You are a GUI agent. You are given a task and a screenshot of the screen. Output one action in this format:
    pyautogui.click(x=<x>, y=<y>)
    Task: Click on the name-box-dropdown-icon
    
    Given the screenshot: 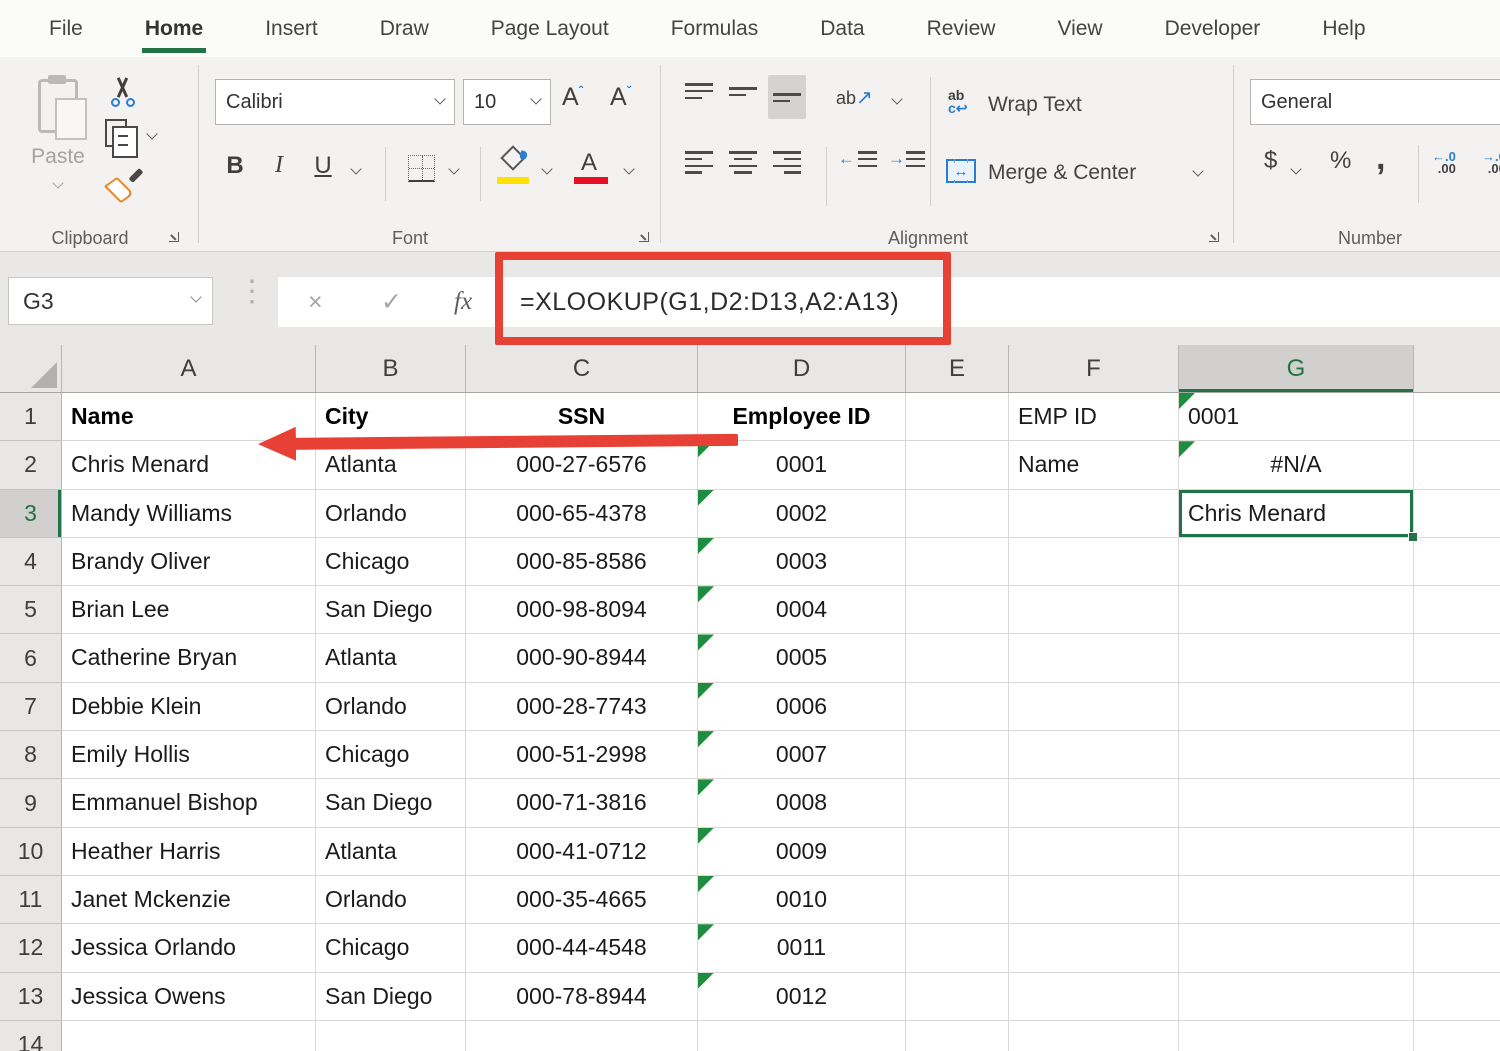 What is the action you would take?
    pyautogui.click(x=196, y=297)
    